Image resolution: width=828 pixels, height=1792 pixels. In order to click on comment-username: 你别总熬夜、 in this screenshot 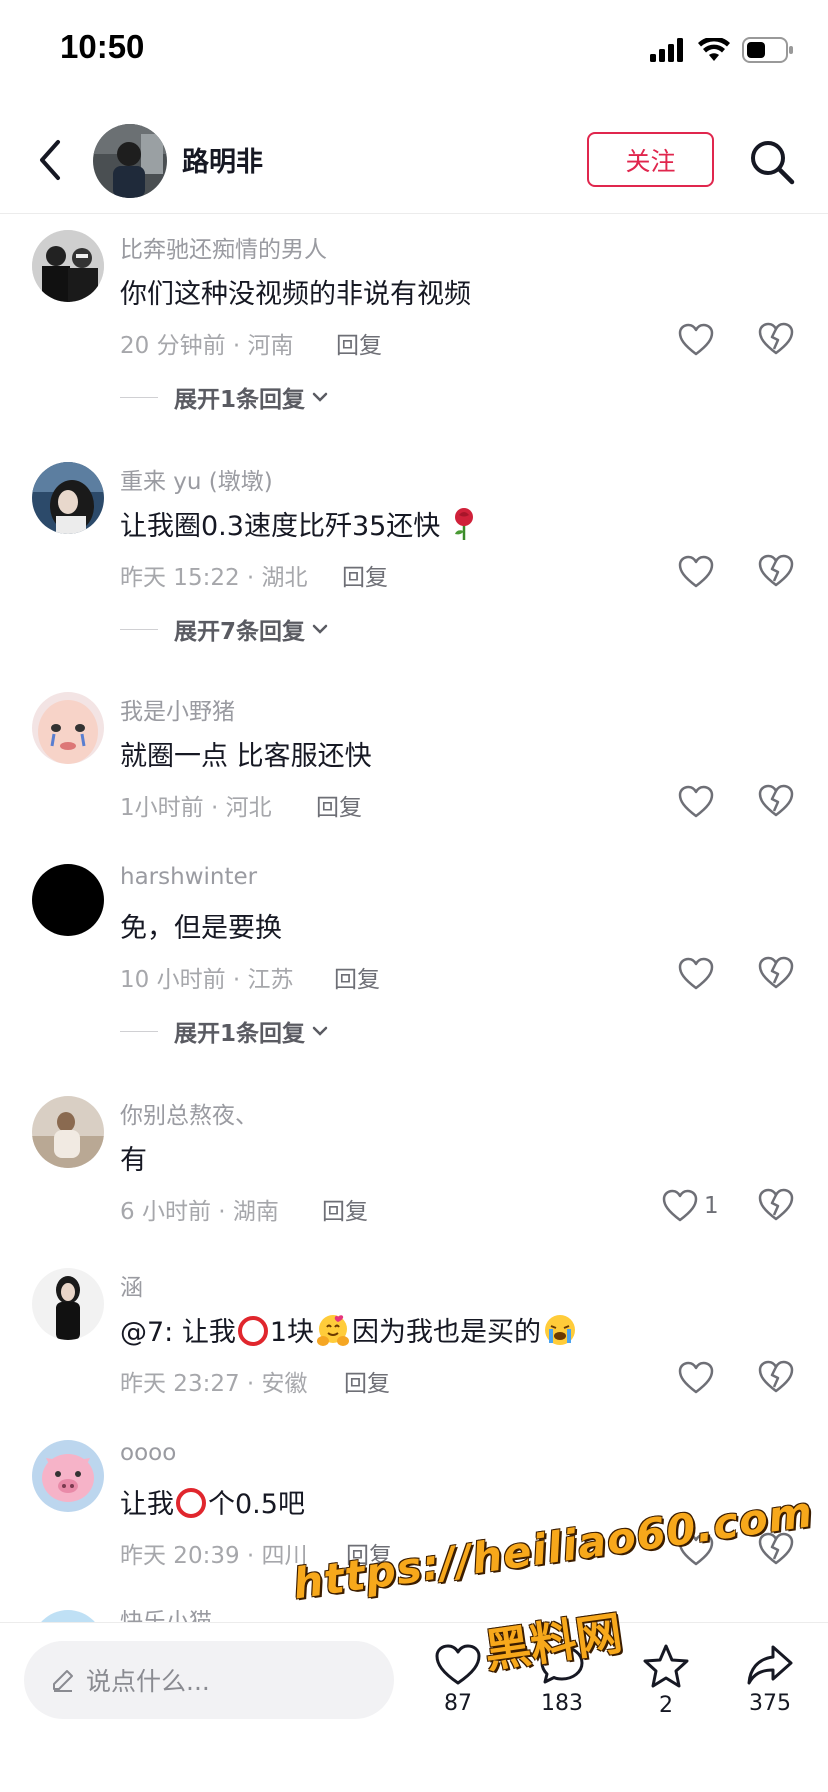, I will do `click(189, 1113)`.